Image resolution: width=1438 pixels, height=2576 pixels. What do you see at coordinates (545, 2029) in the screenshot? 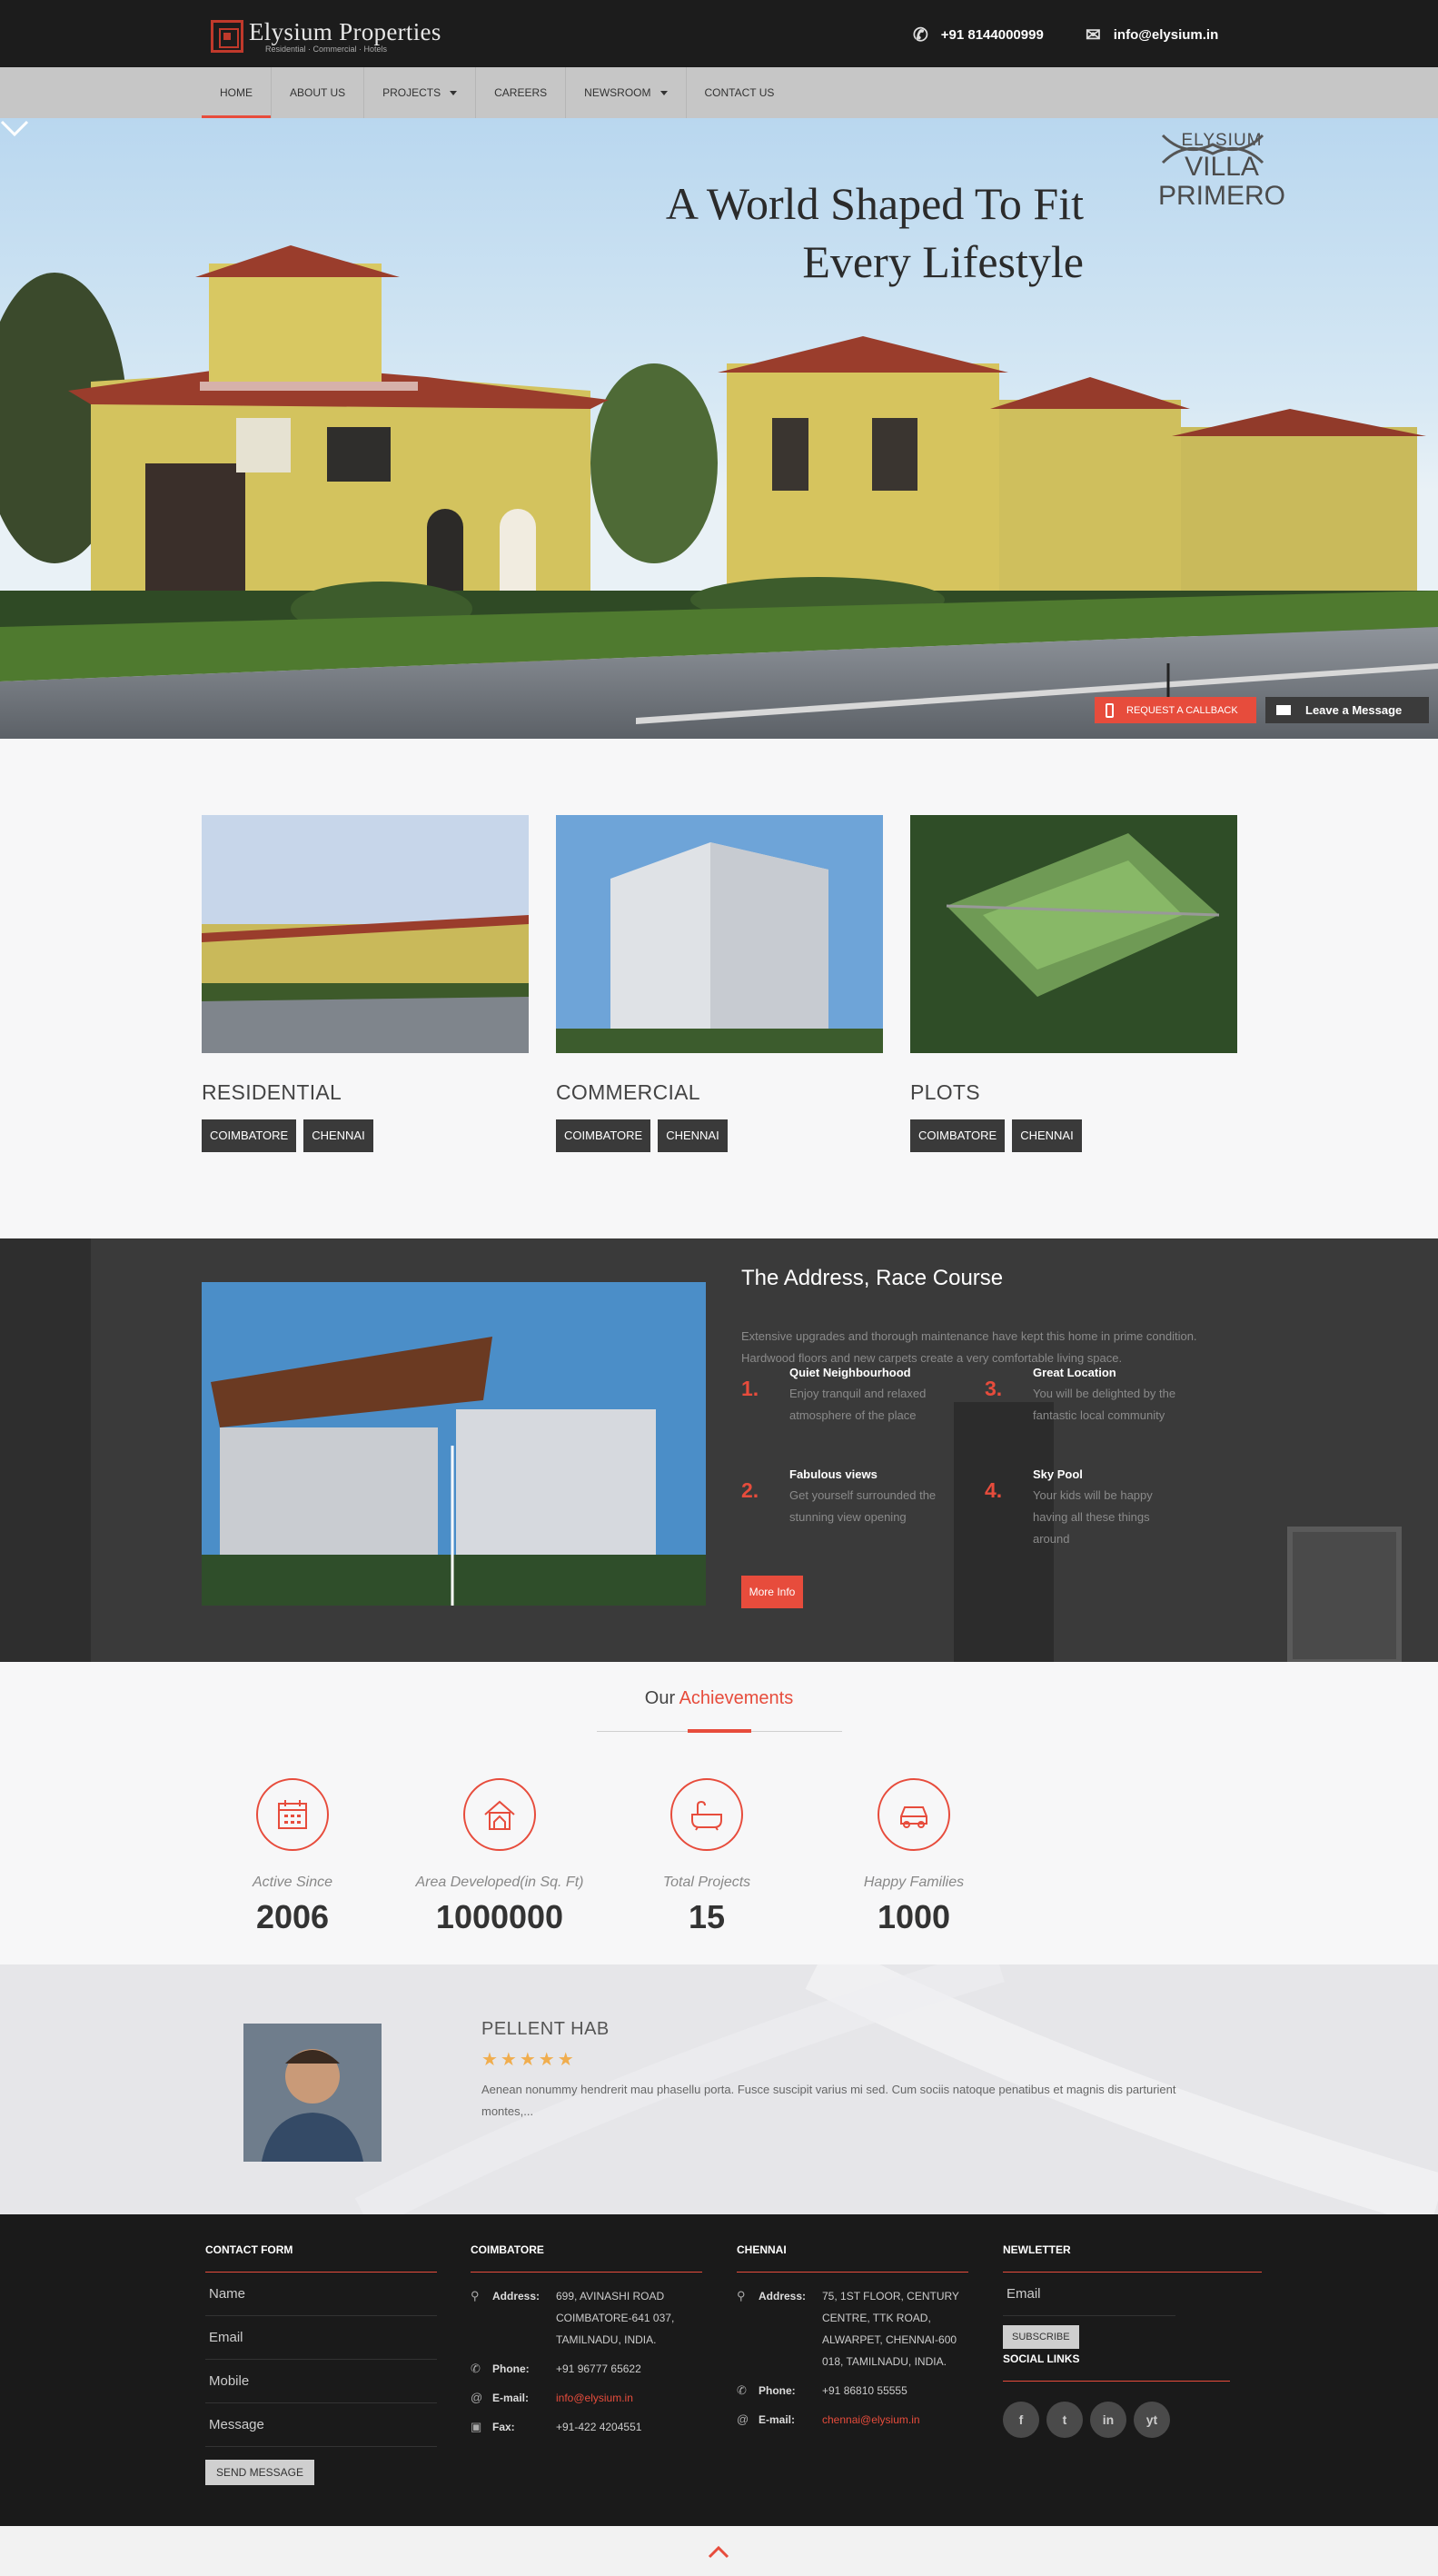
I see `testimonial-author: PELLENT HAB` at bounding box center [545, 2029].